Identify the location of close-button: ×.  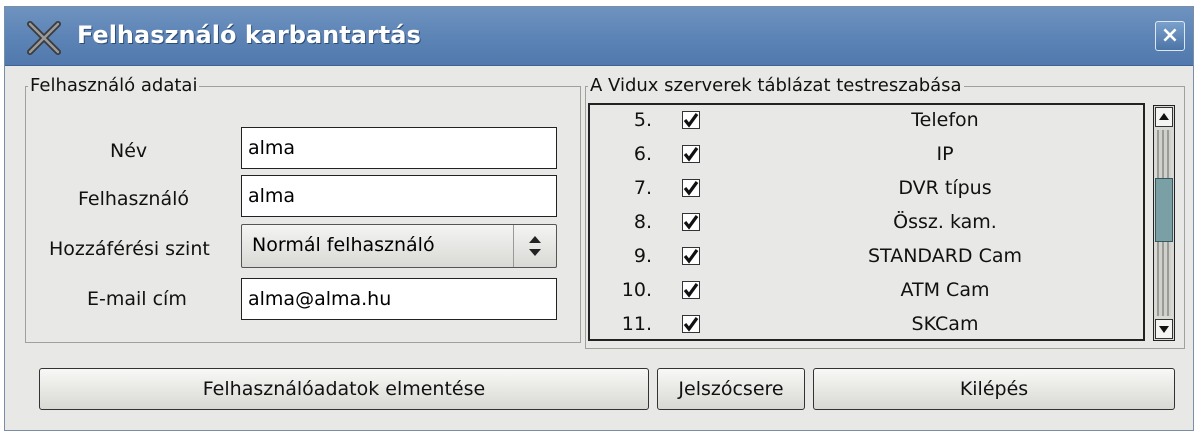
(1170, 36).